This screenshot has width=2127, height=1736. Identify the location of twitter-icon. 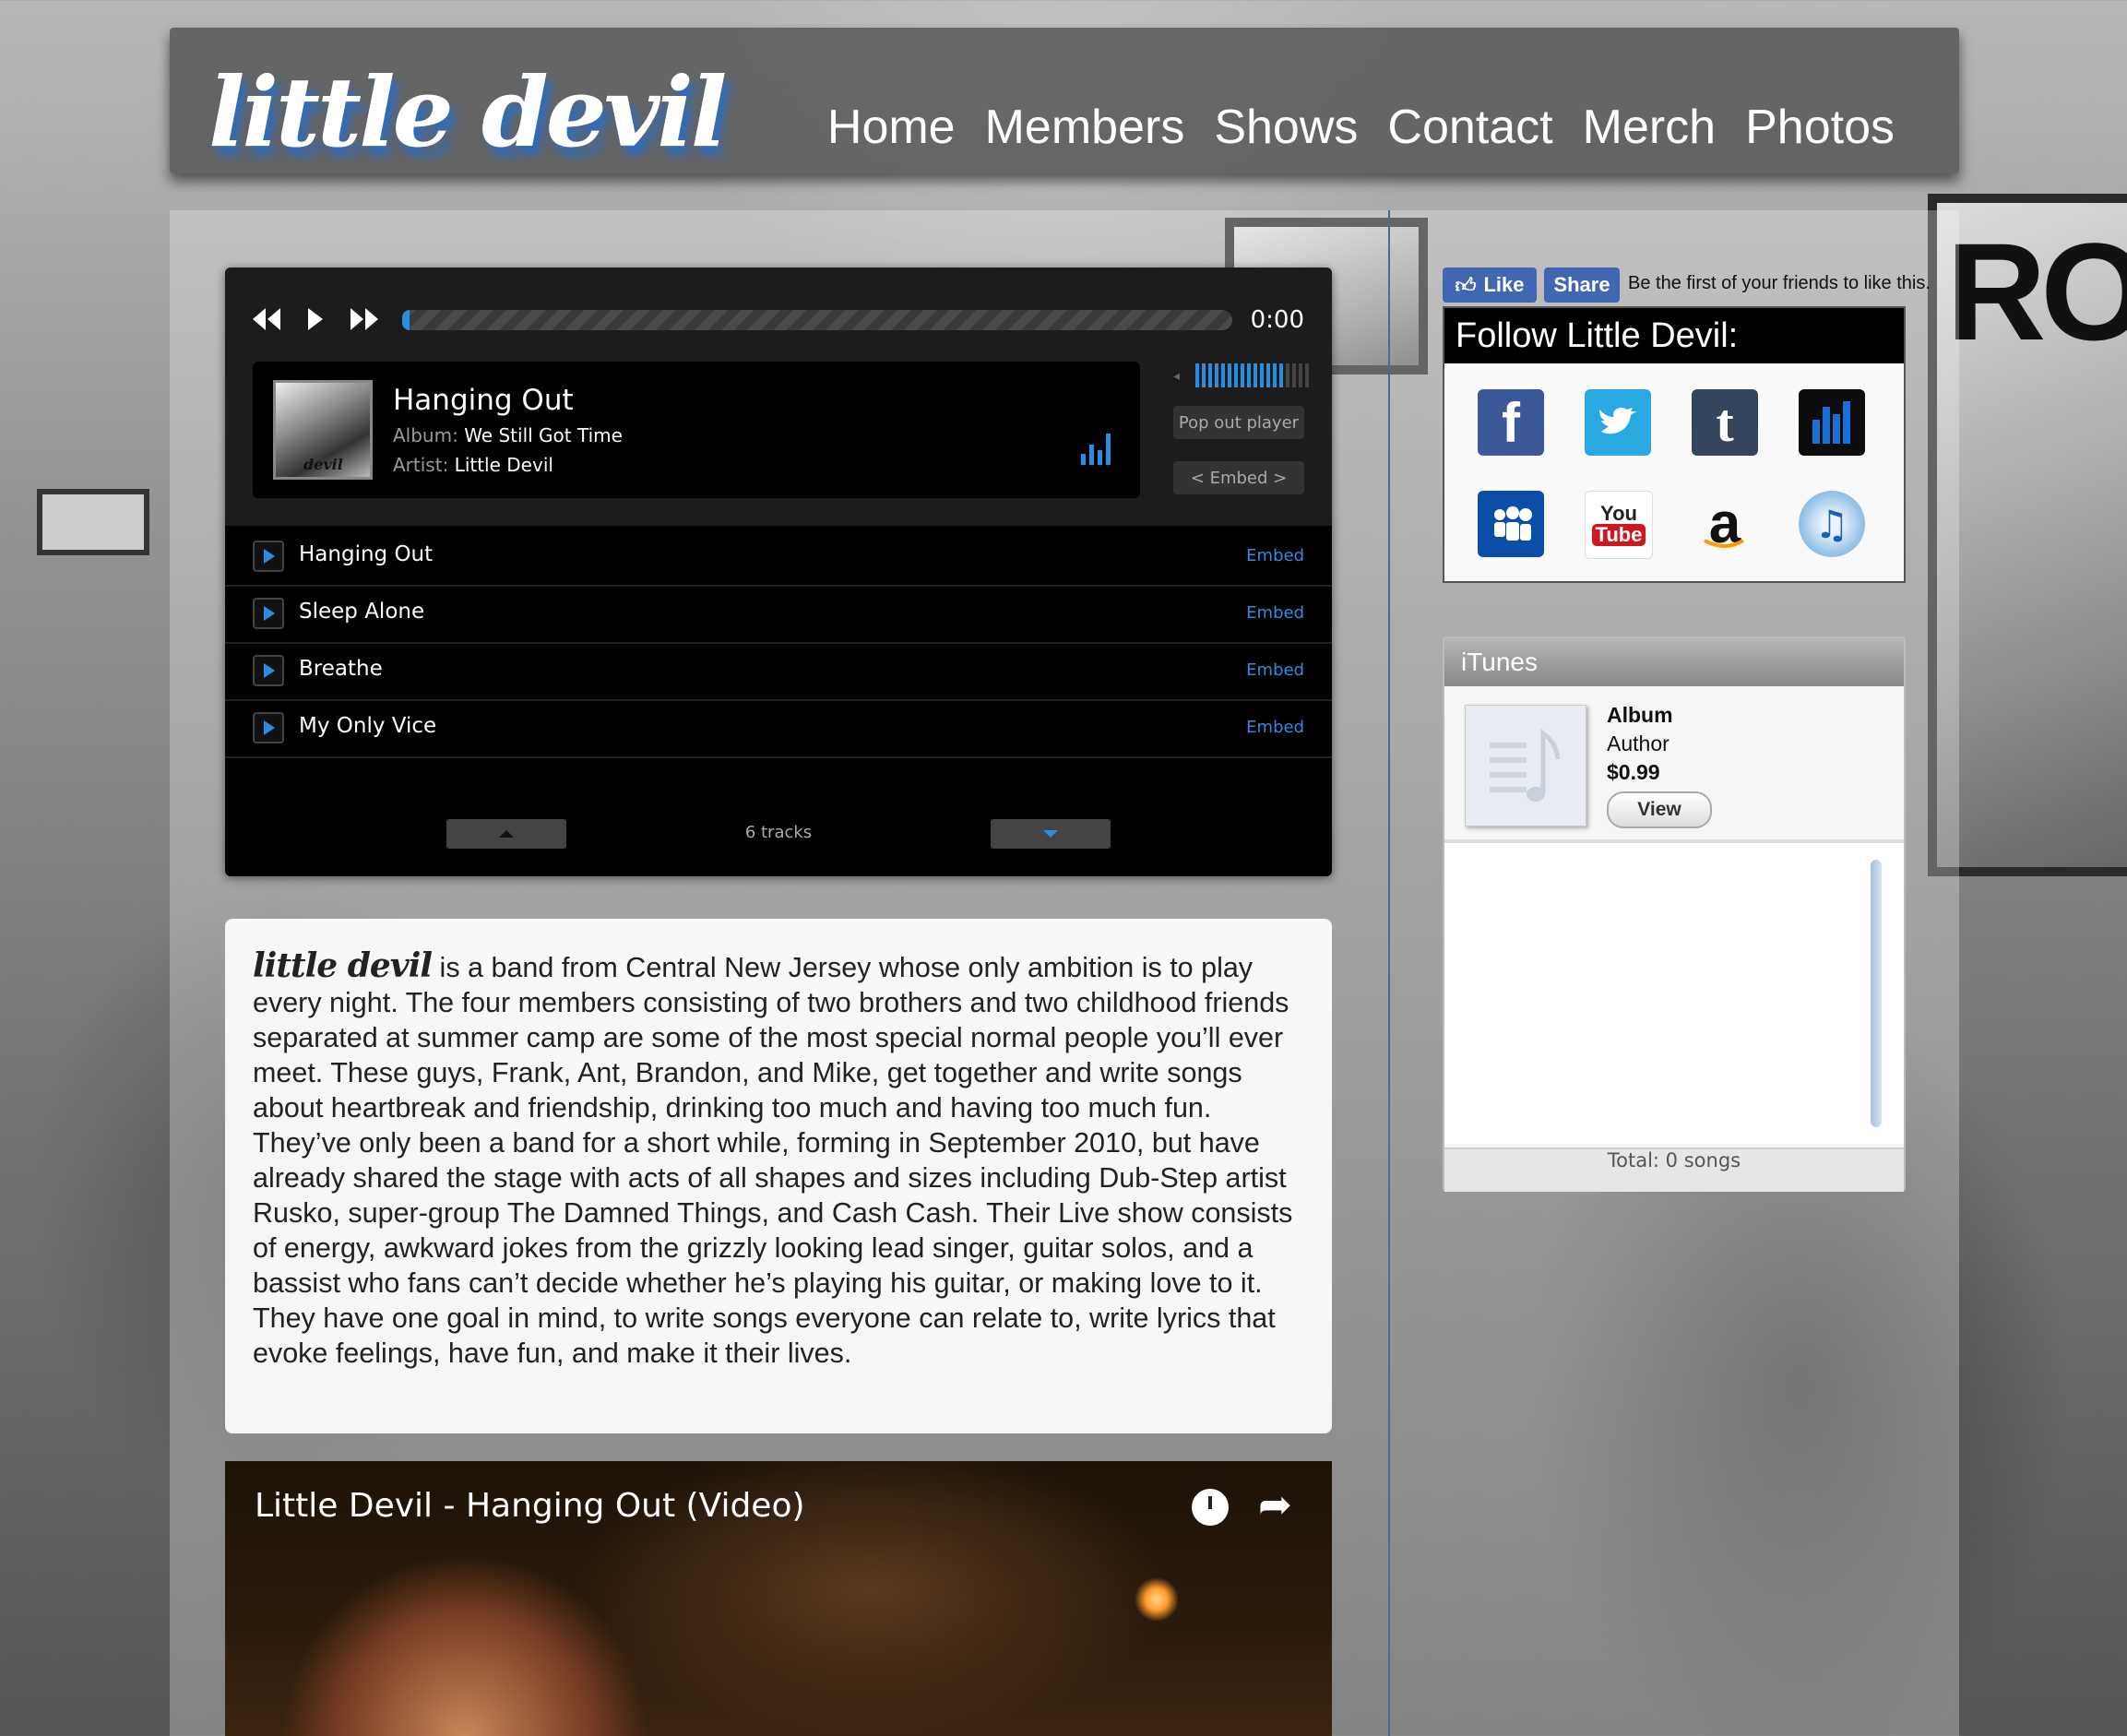
(1618, 422).